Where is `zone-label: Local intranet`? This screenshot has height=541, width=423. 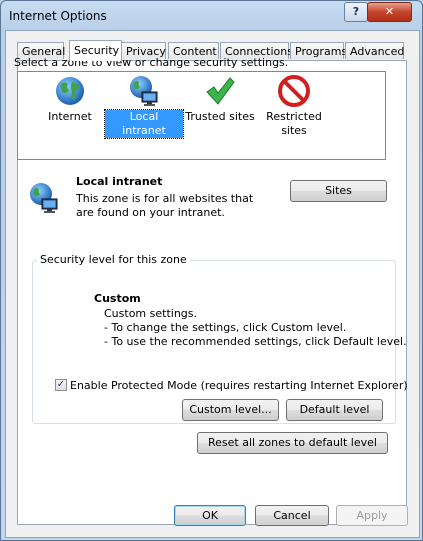
zone-label: Local intranet is located at coordinates (144, 124).